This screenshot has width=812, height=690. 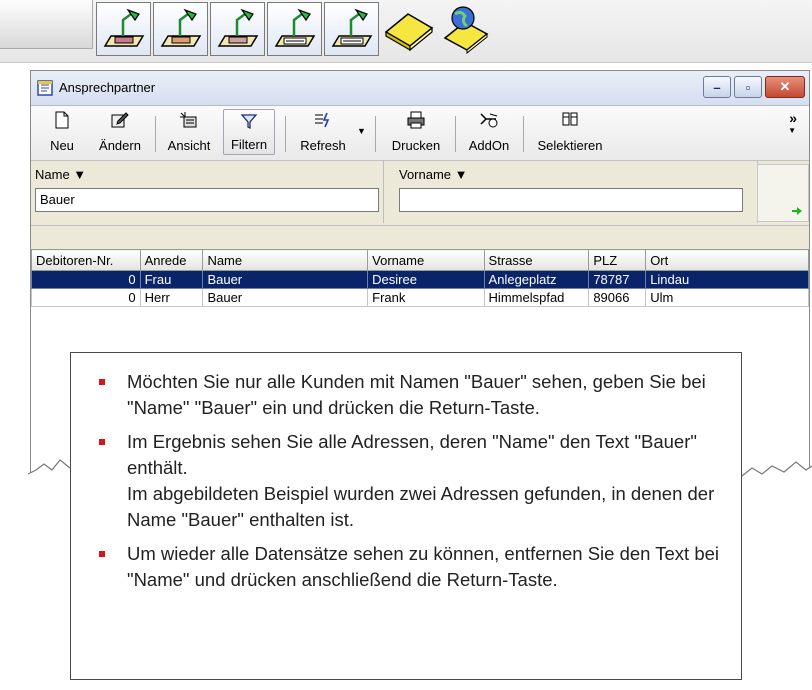 I want to click on cell-anrede: Herr, so click(x=171, y=297).